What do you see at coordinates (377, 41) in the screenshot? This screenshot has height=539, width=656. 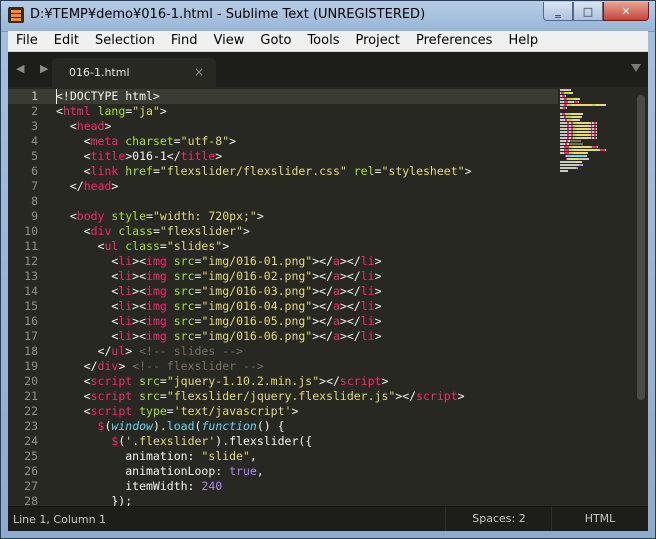 I see `menu-project: Project` at bounding box center [377, 41].